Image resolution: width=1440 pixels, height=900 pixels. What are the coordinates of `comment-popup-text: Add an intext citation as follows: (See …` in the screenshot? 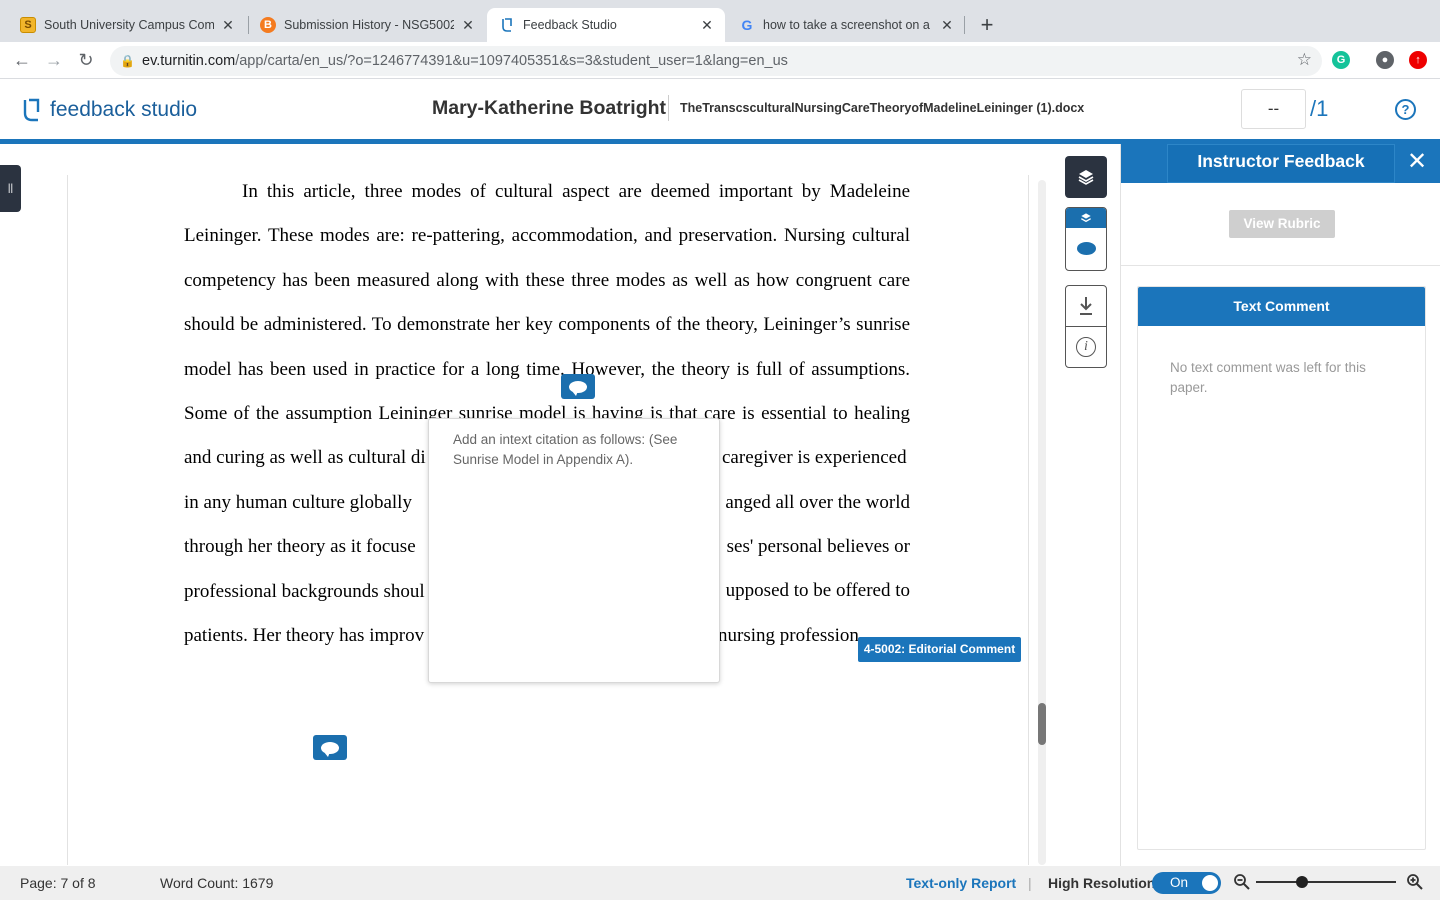 It's located at (565, 449).